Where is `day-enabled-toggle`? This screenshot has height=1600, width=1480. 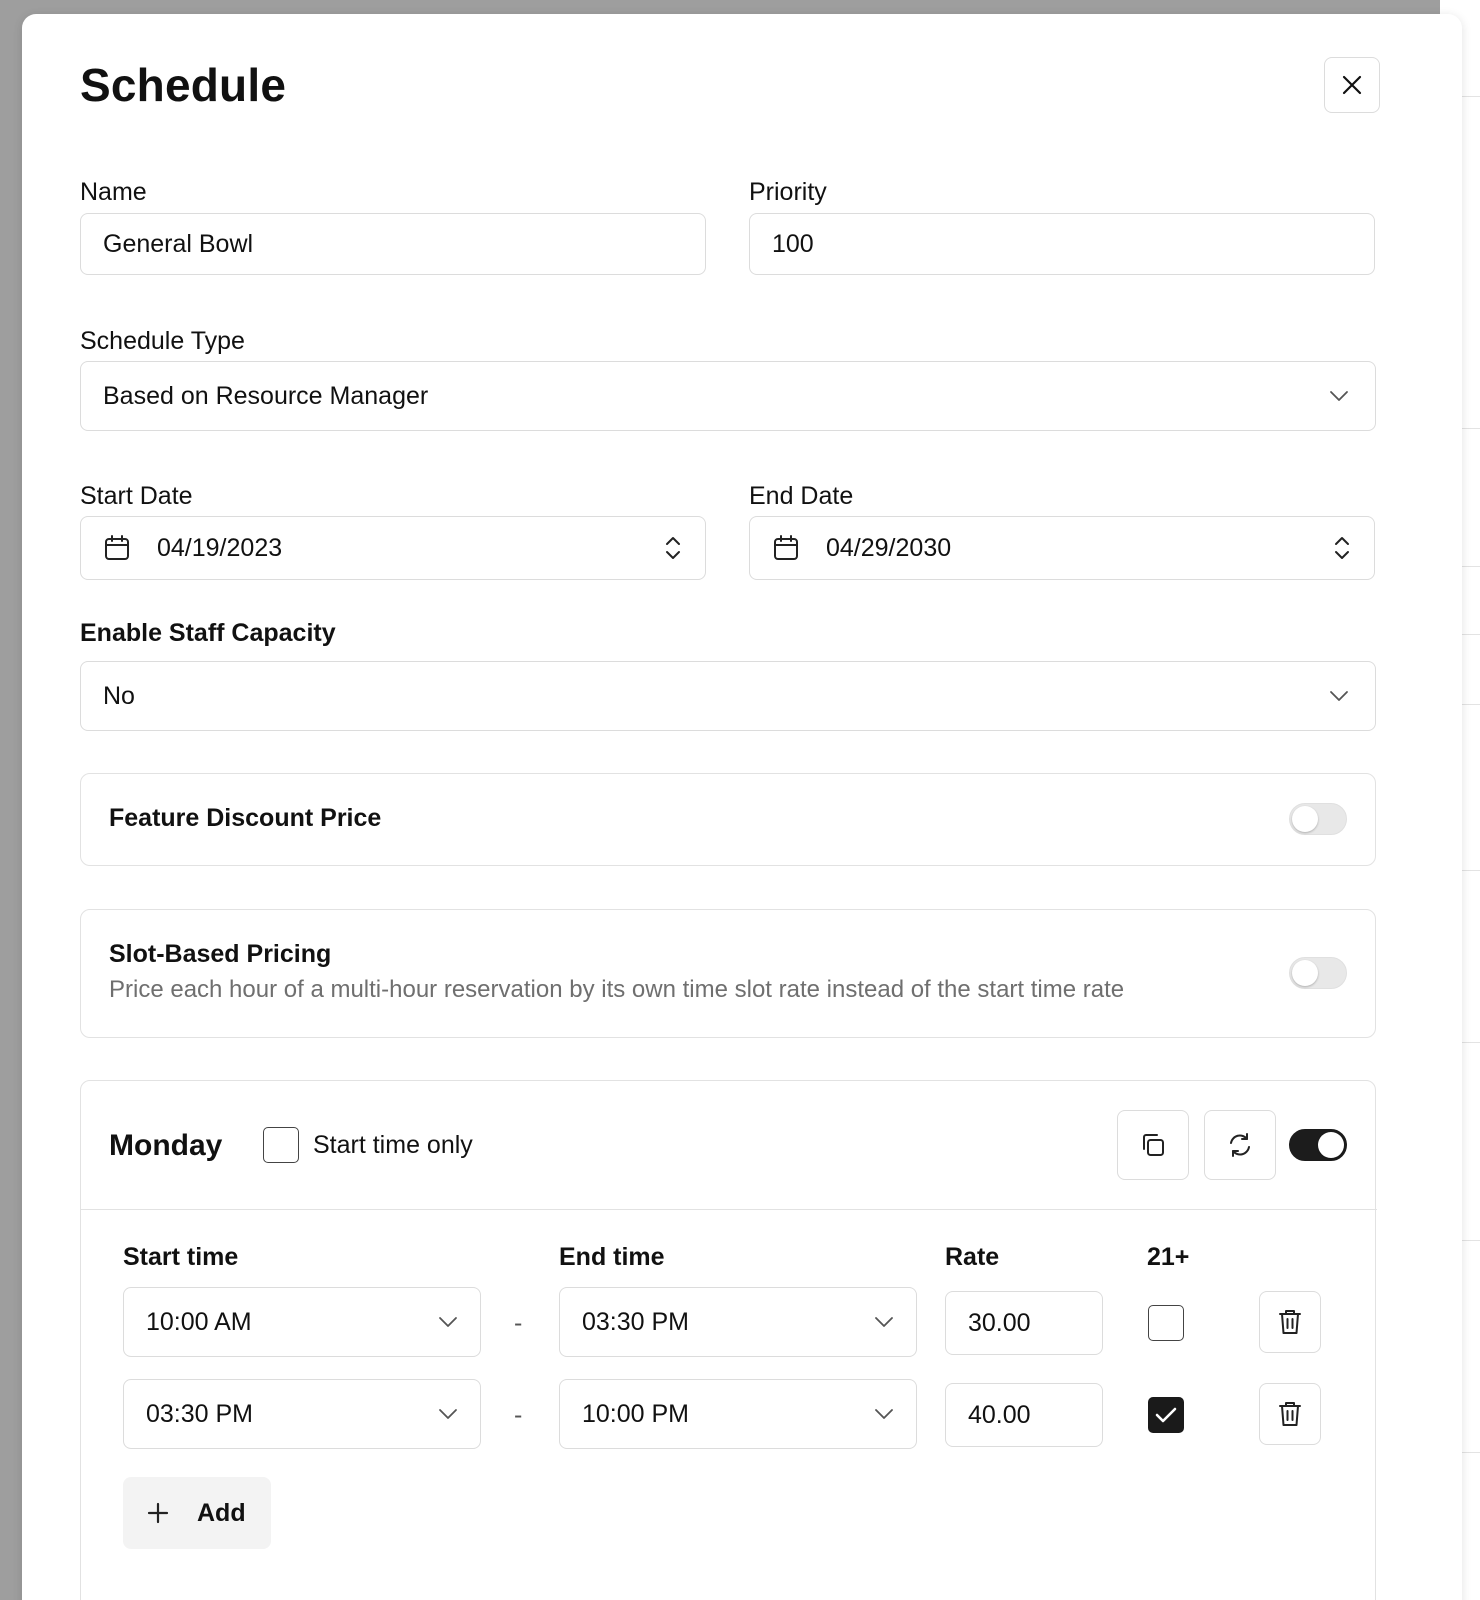
day-enabled-toggle is located at coordinates (1318, 1145).